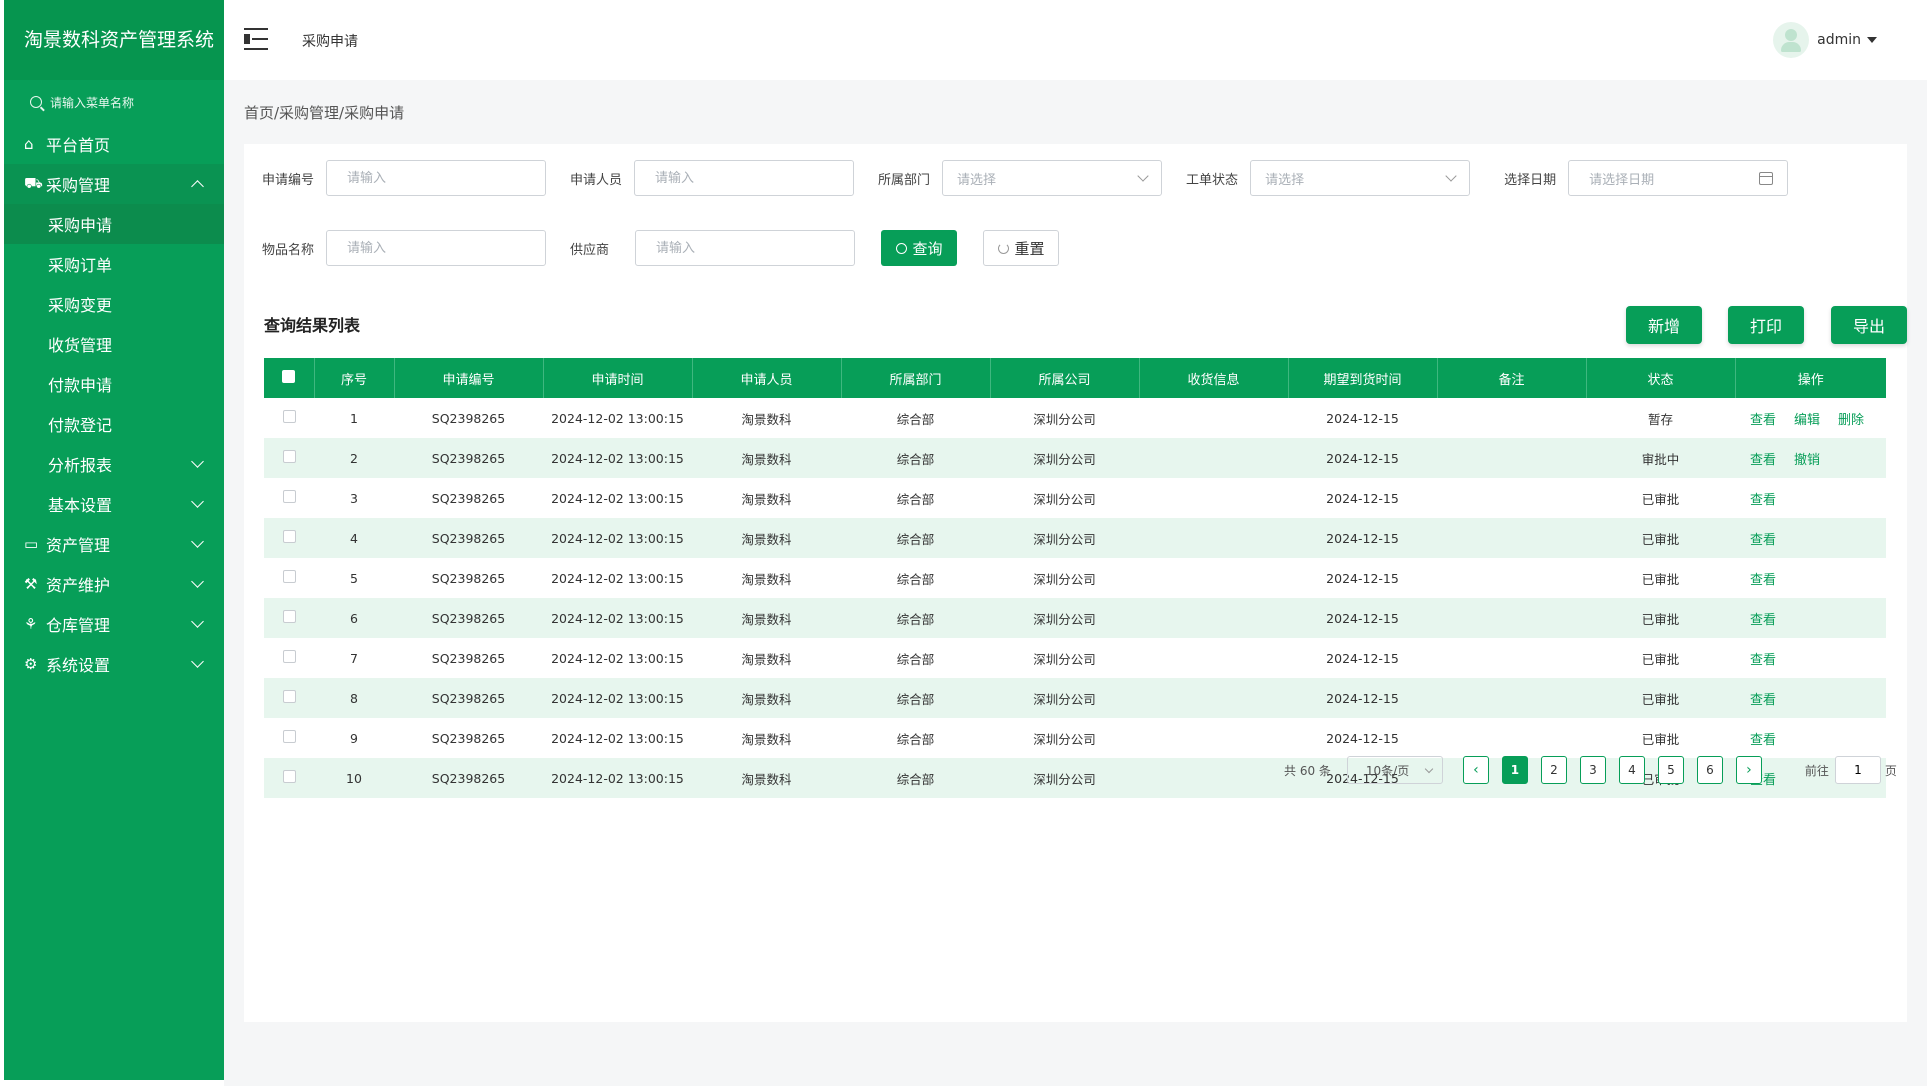  What do you see at coordinates (114, 40) in the screenshot?
I see `app-title: 淘景数科资产管理系统` at bounding box center [114, 40].